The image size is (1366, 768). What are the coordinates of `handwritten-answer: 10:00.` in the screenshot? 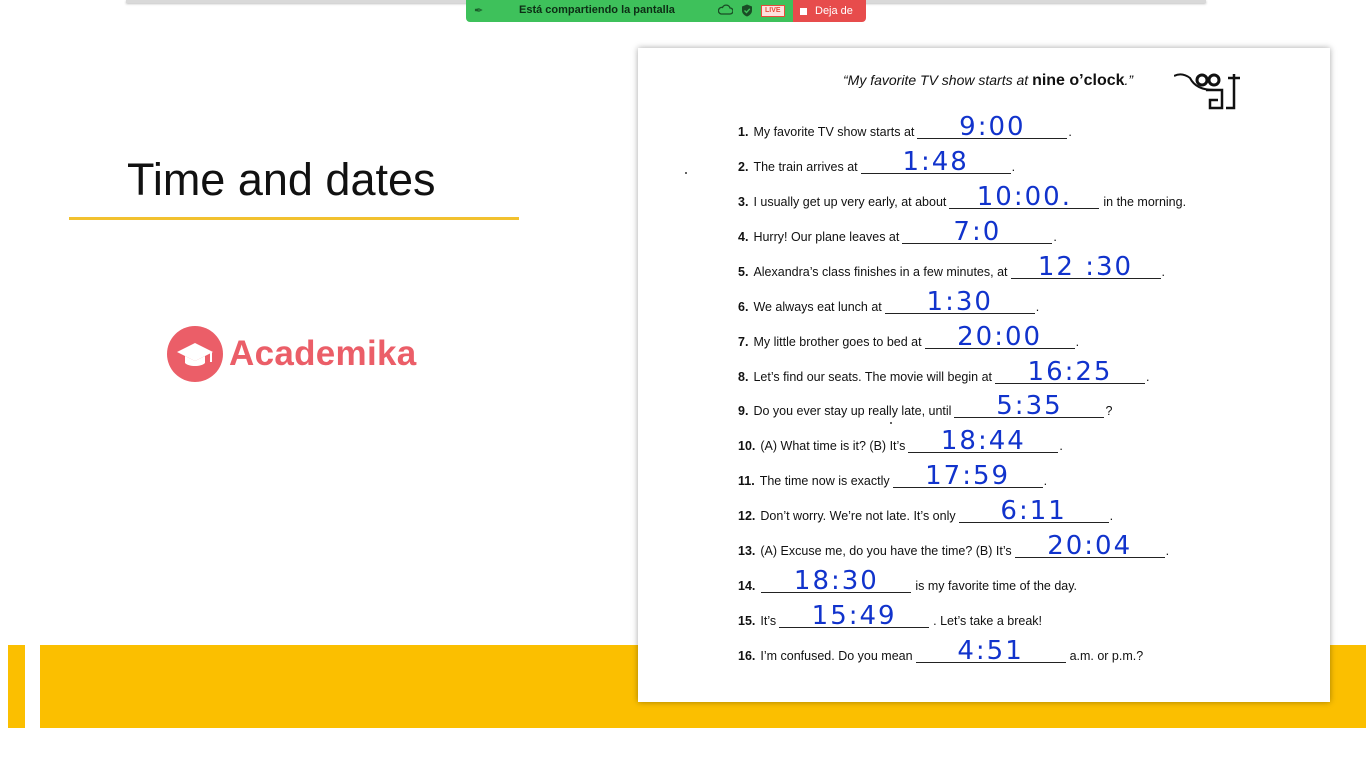 It's located at (1024, 197).